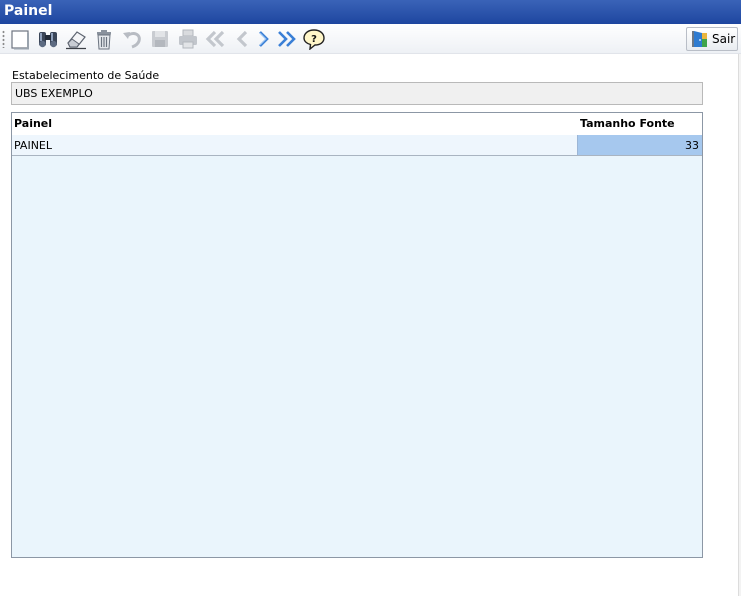  I want to click on column-header-tamanho-fonte: Tamanho Fonte, so click(627, 123).